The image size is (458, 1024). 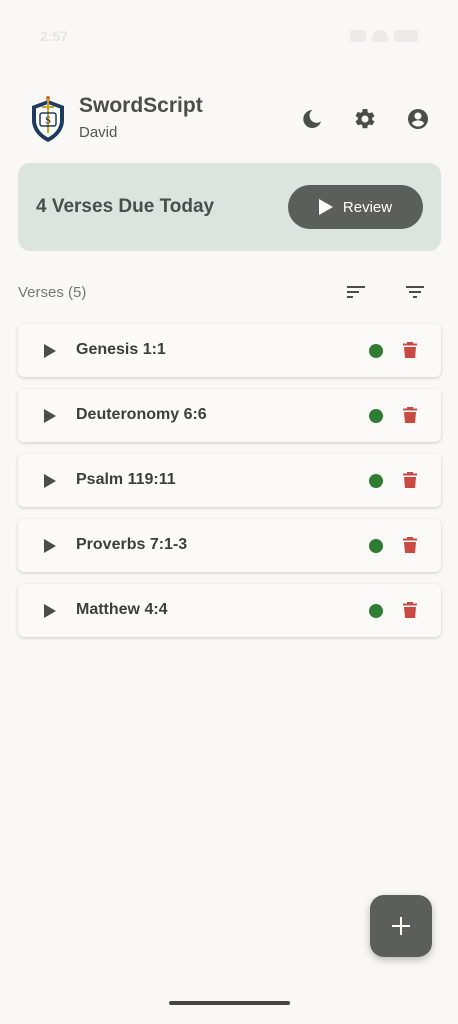 What do you see at coordinates (406, 36) in the screenshot?
I see `battery-icon` at bounding box center [406, 36].